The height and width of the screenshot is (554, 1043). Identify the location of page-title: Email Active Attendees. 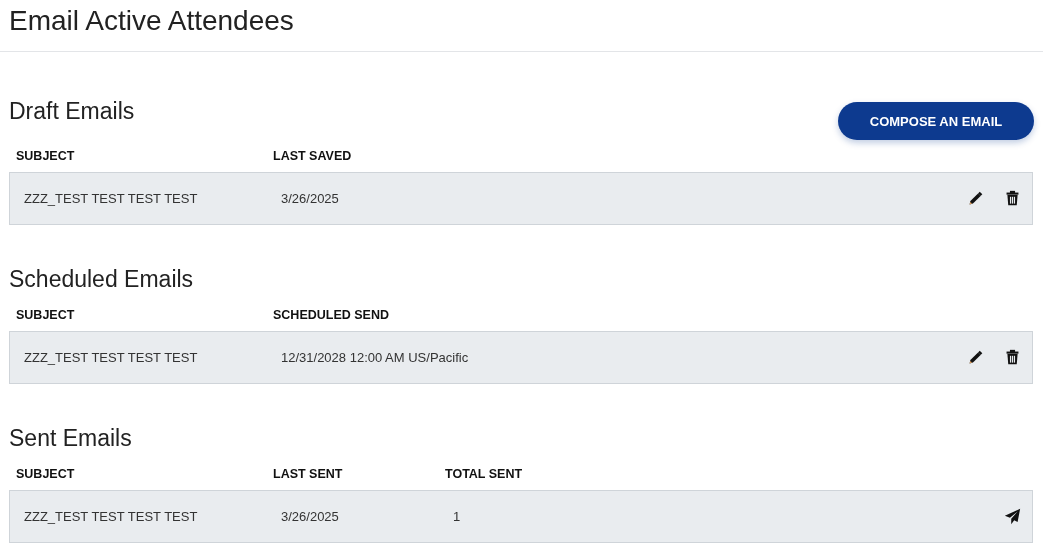
(152, 21).